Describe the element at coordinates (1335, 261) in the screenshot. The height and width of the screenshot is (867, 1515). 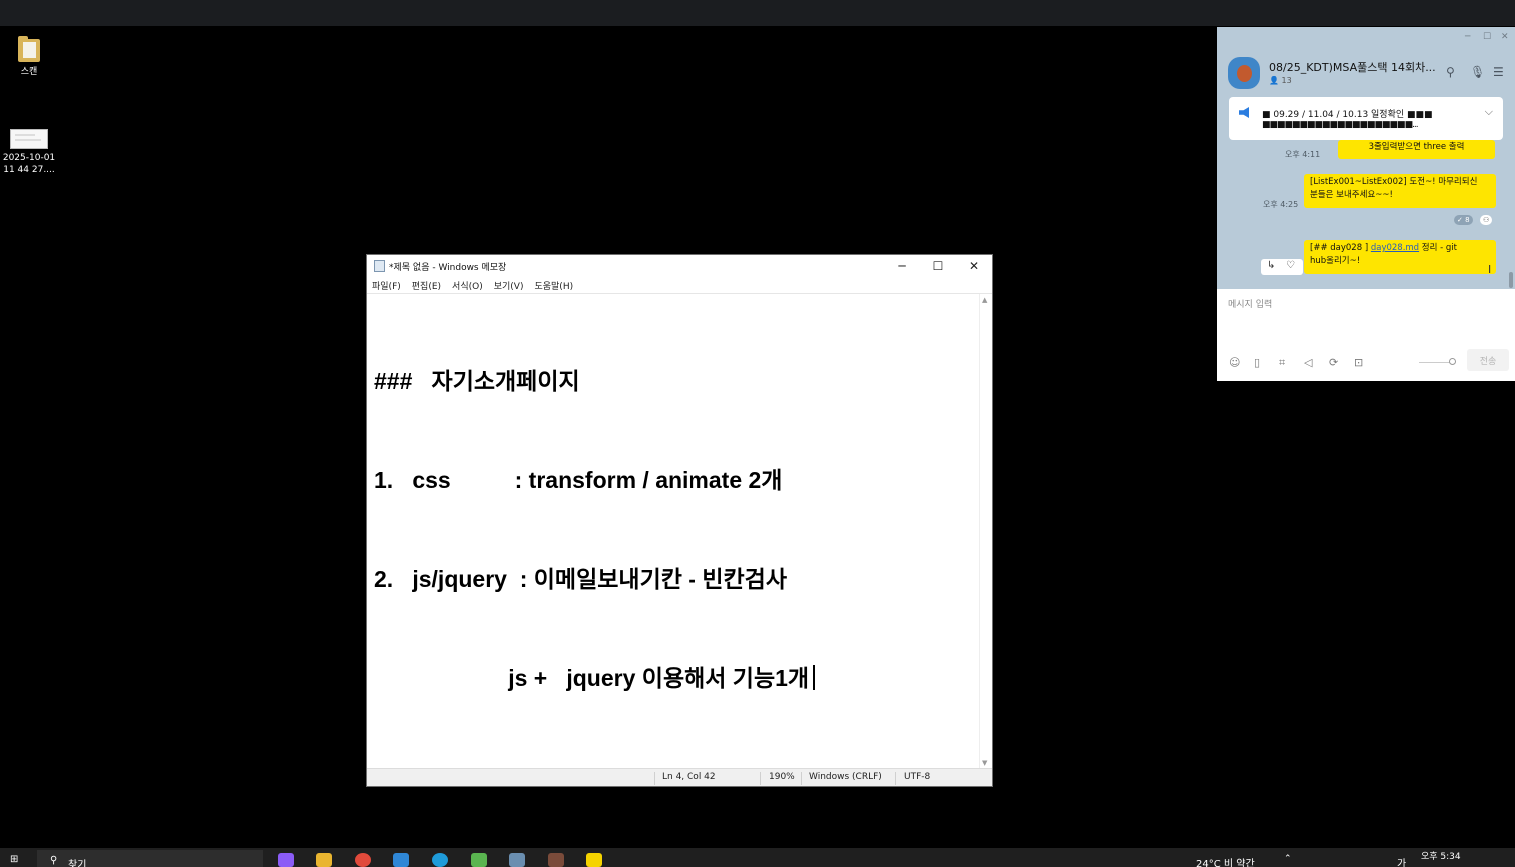
I see `message-text-2: hub올리기~!` at that location.